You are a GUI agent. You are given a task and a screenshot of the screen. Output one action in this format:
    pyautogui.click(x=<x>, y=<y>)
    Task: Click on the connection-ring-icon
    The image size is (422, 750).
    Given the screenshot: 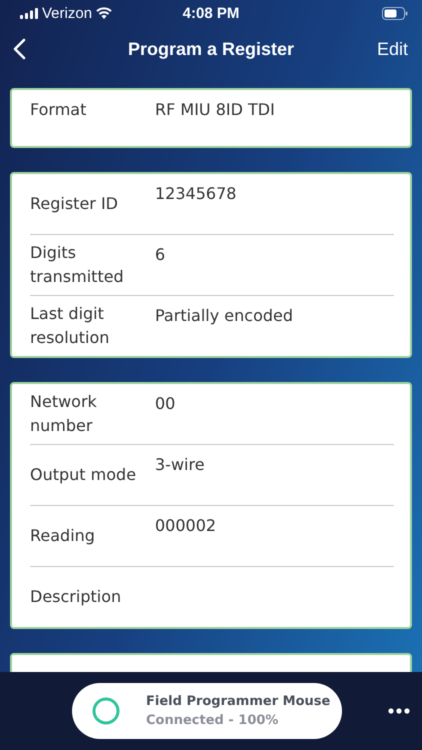 What is the action you would take?
    pyautogui.click(x=106, y=711)
    